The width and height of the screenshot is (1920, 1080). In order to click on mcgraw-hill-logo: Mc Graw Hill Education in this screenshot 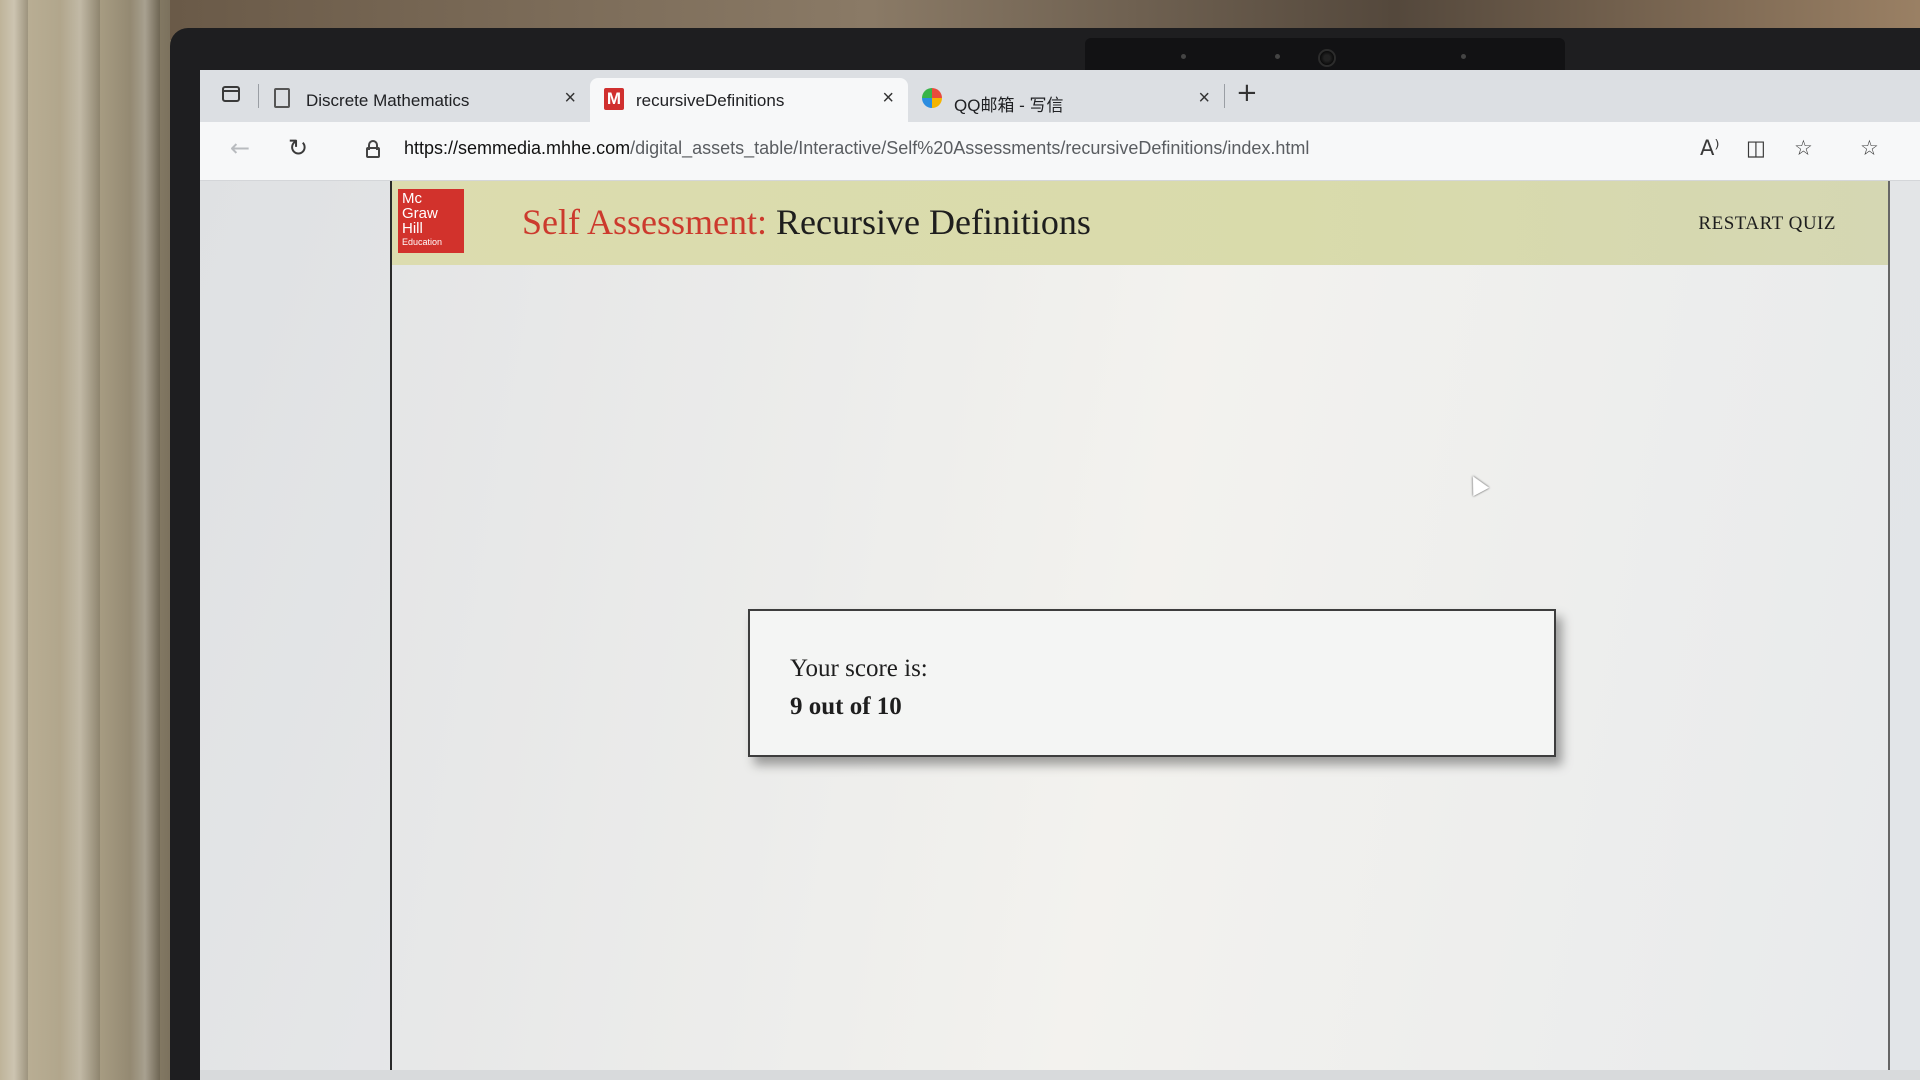, I will do `click(431, 221)`.